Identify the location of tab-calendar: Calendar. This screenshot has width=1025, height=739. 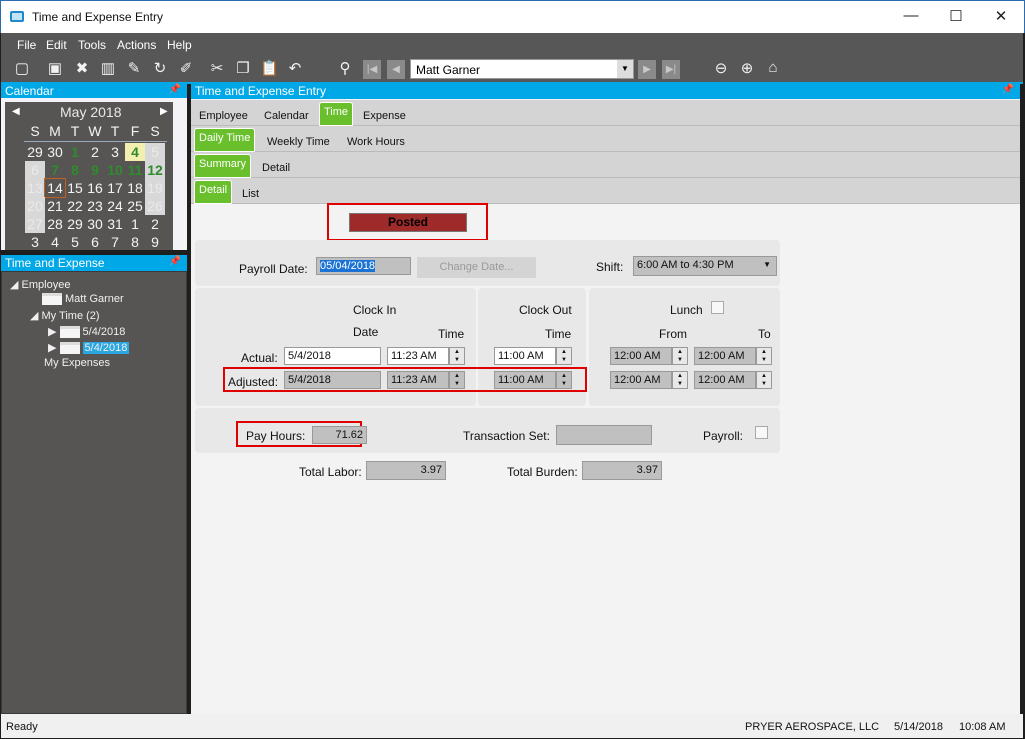
(286, 116).